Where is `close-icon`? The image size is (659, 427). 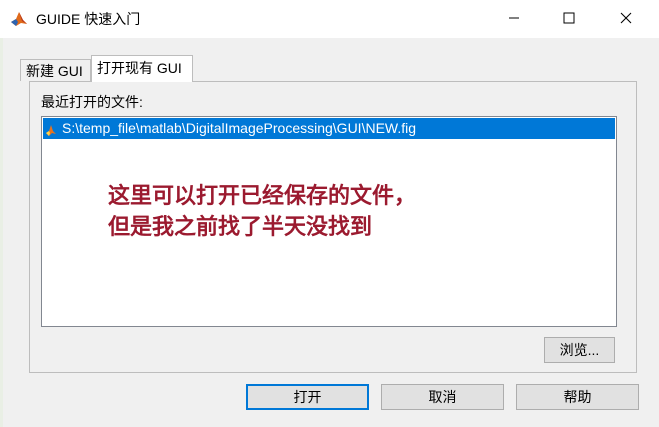 close-icon is located at coordinates (626, 19).